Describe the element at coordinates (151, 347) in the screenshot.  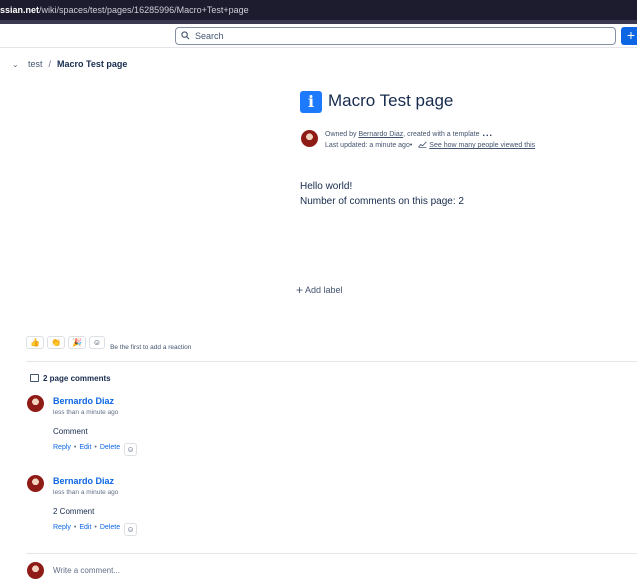
I see `reaction-prompt: Be the first to add a reaction` at that location.